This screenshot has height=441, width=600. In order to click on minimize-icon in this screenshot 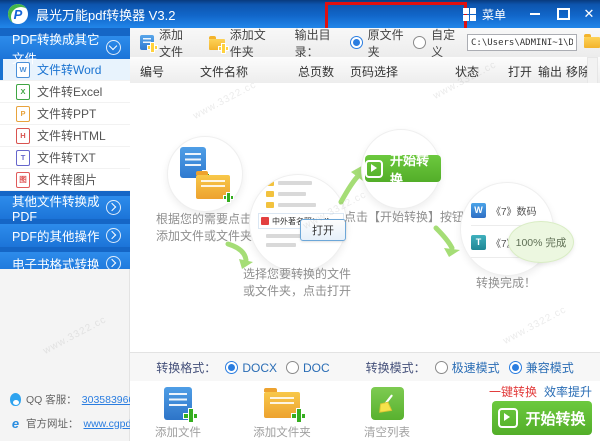, I will do `click(535, 14)`.